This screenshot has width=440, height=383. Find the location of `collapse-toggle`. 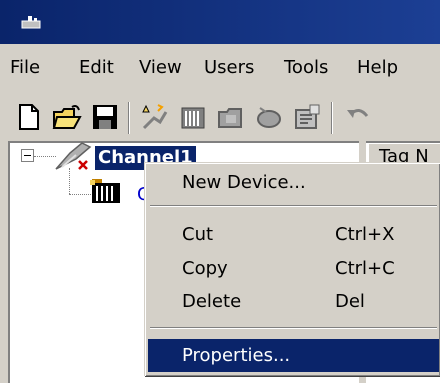

collapse-toggle is located at coordinates (27, 155).